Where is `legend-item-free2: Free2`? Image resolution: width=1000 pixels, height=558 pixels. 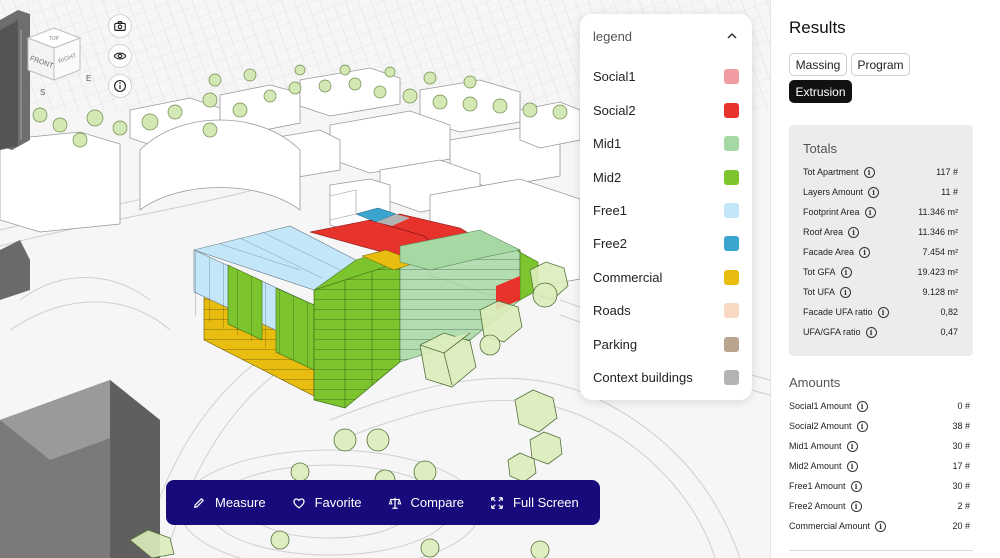
legend-item-free2: Free2 is located at coordinates (666, 243).